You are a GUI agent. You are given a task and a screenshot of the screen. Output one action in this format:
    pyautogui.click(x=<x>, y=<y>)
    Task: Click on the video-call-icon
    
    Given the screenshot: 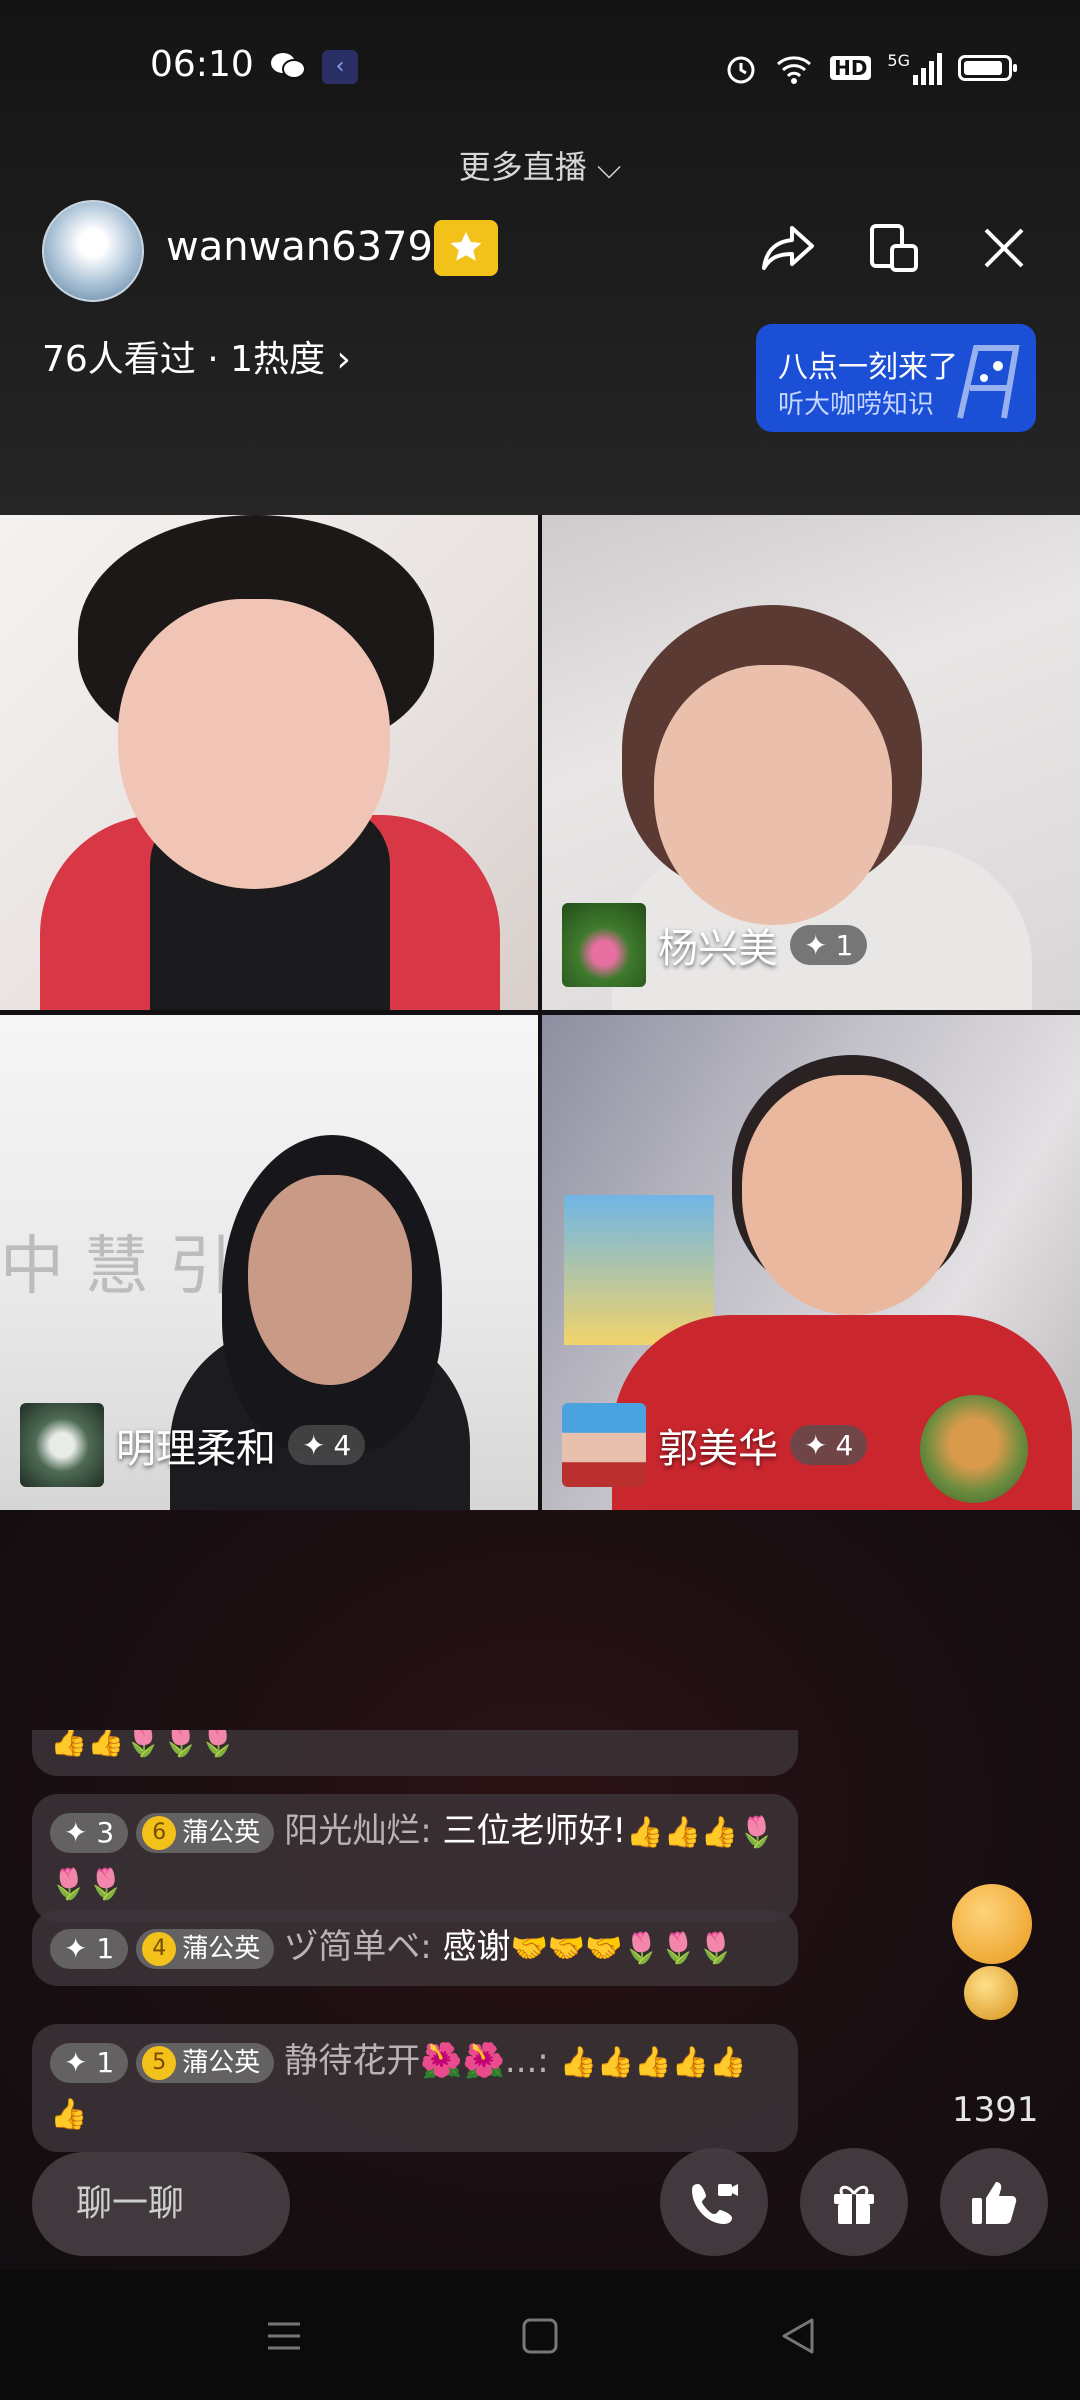 What is the action you would take?
    pyautogui.click(x=715, y=2204)
    